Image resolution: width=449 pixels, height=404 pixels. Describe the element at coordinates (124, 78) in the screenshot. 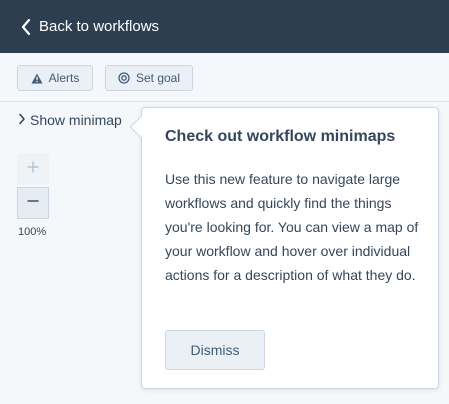

I see `target-icon` at that location.